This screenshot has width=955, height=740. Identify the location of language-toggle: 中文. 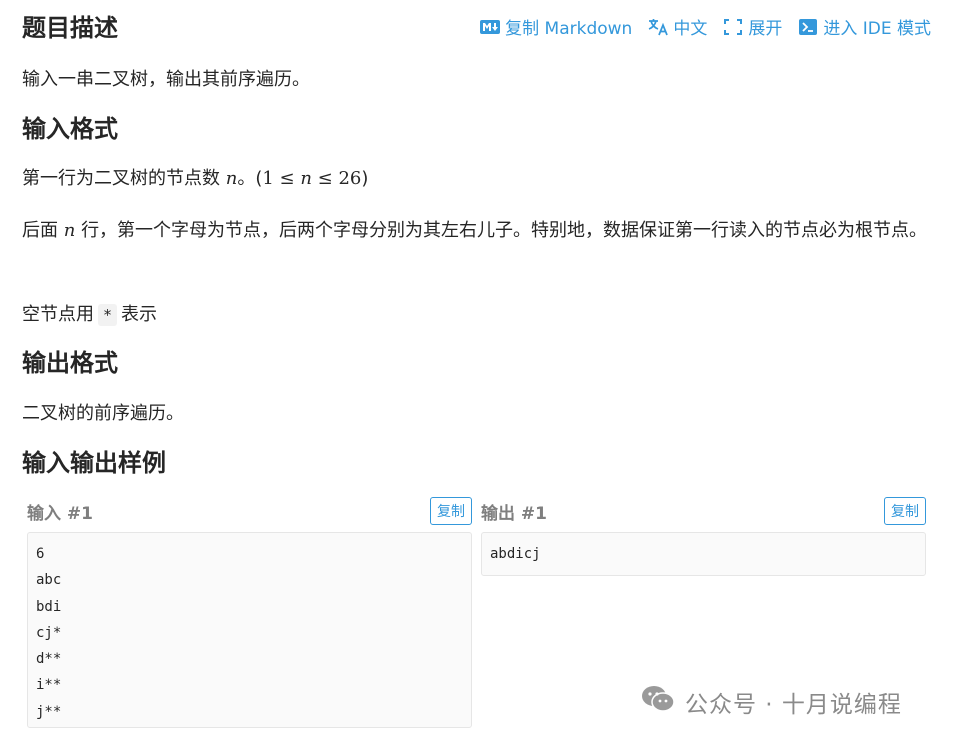
(677, 26).